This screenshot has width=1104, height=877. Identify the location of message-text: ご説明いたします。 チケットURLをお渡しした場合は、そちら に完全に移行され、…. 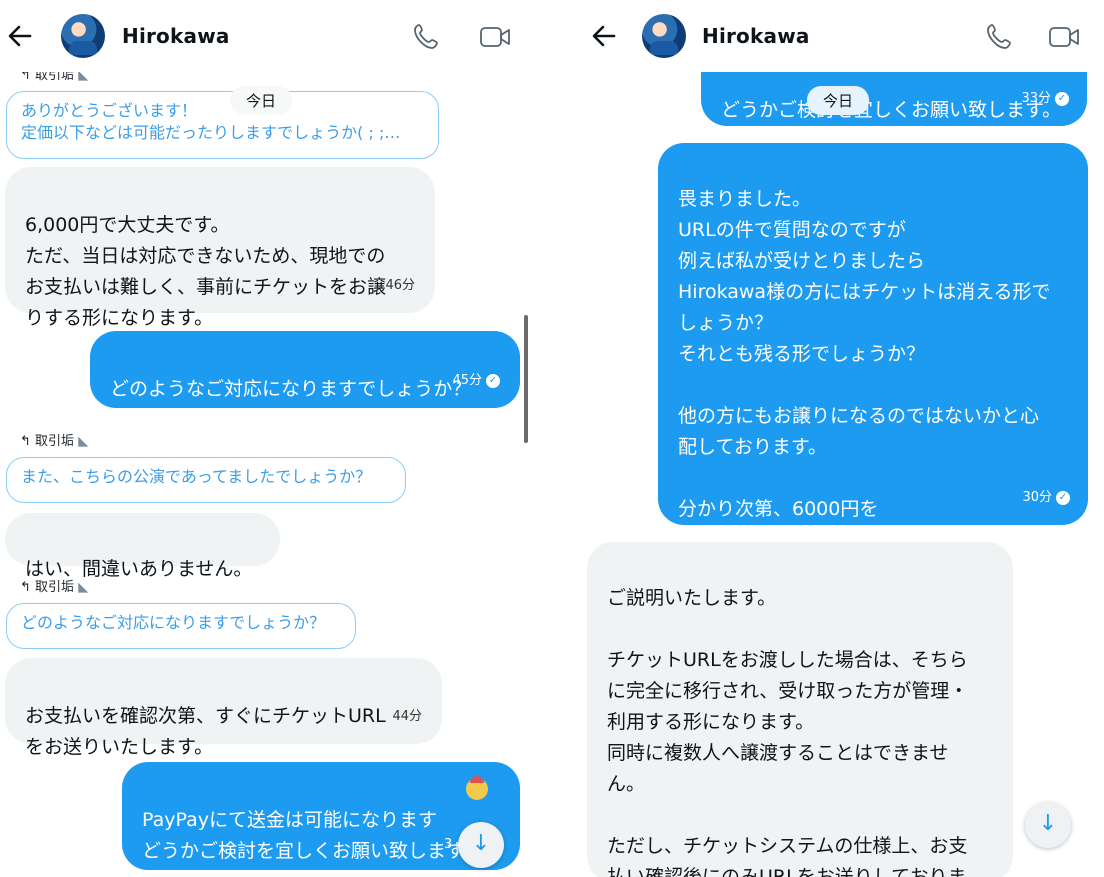
(788, 732).